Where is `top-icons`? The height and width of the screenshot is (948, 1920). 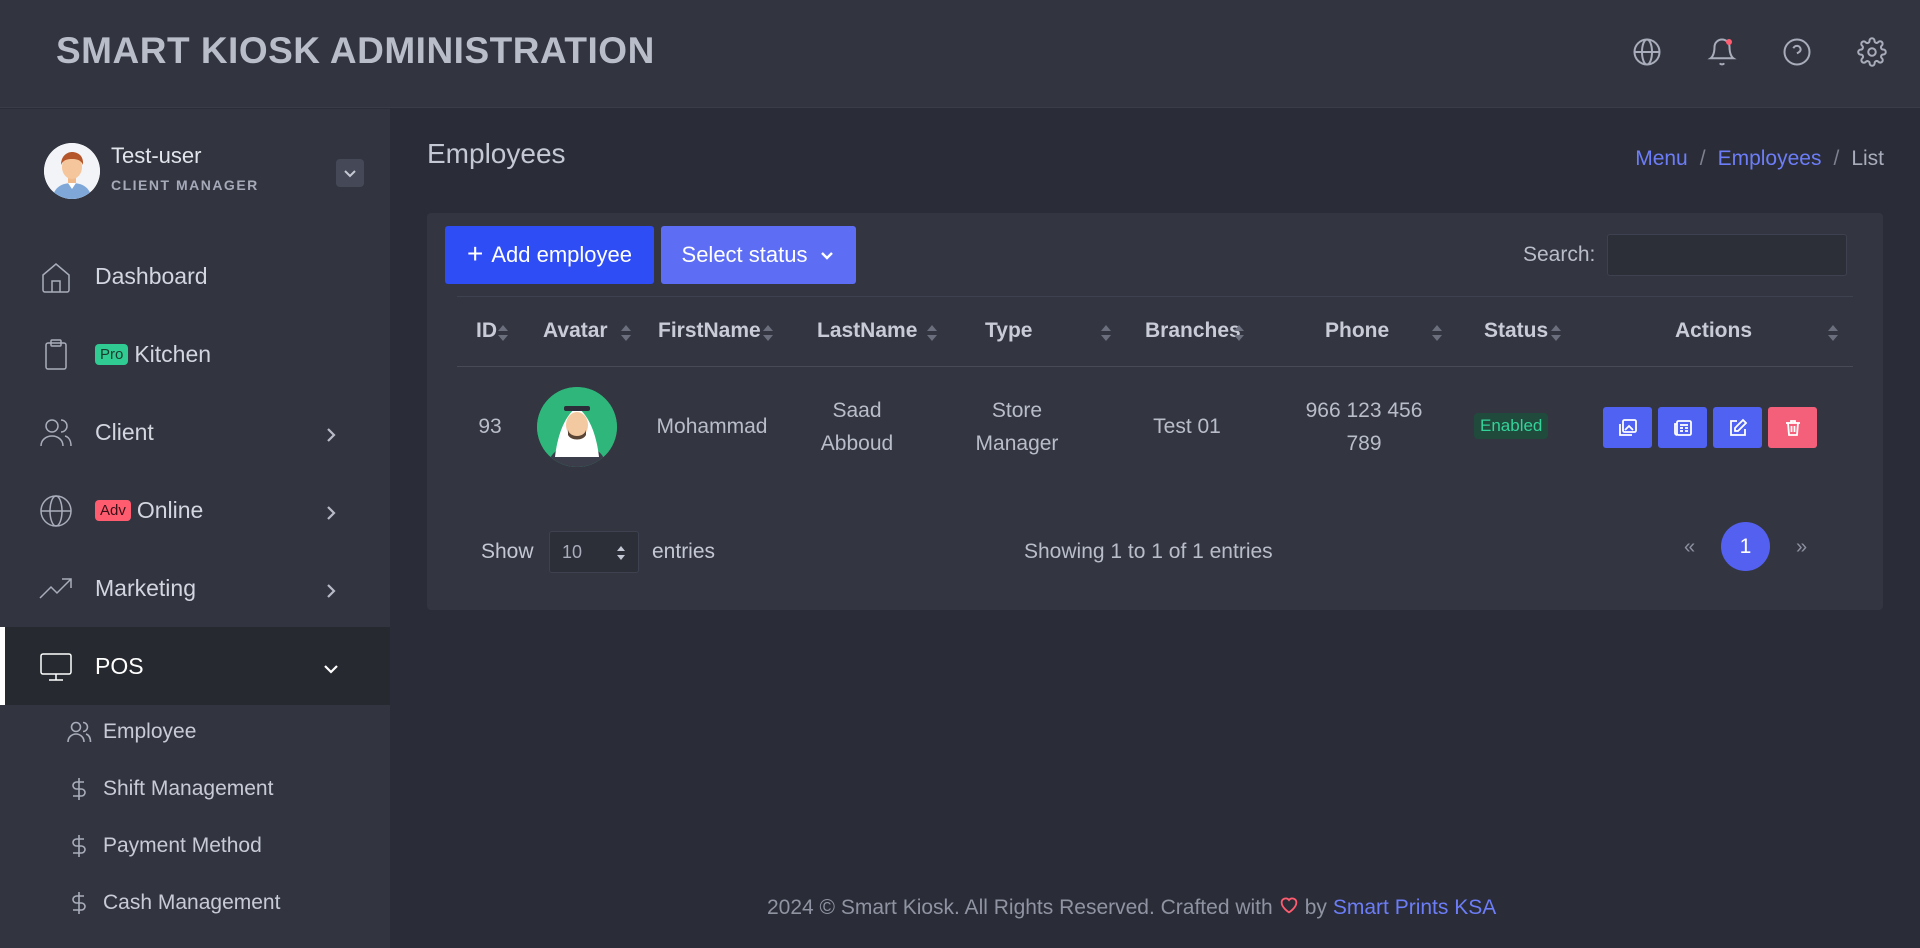 top-icons is located at coordinates (1759, 52).